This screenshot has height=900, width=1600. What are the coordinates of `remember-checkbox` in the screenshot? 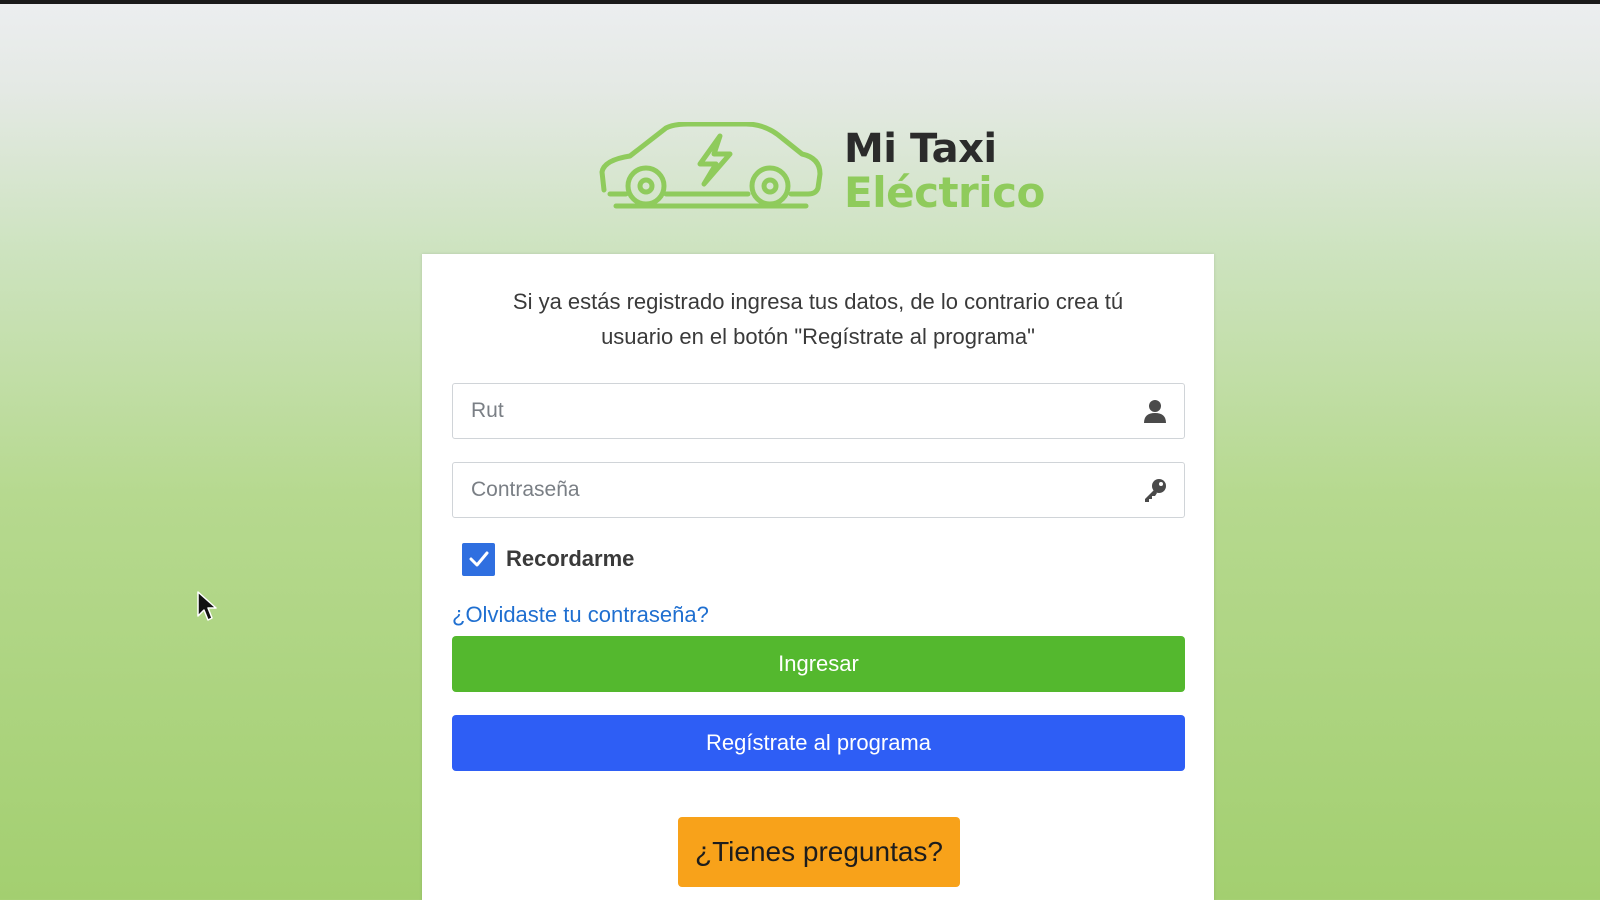 It's located at (478, 559).